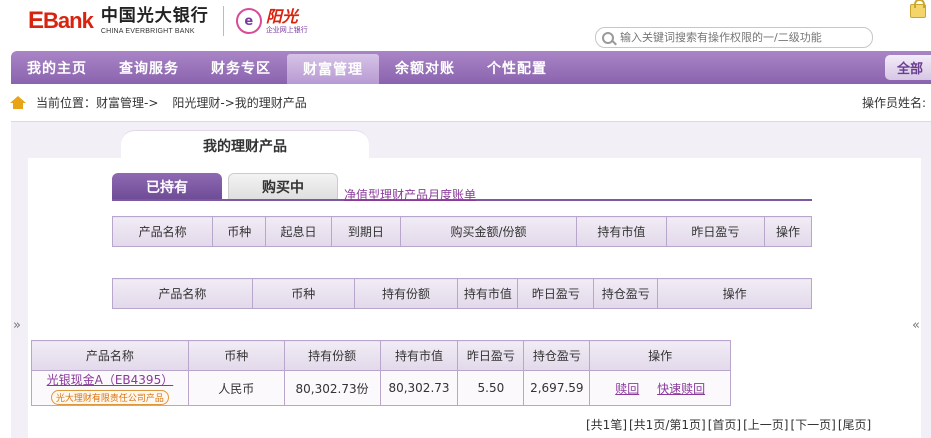 The height and width of the screenshot is (438, 931). I want to click on pager-pages: [共1页/第1页], so click(667, 425).